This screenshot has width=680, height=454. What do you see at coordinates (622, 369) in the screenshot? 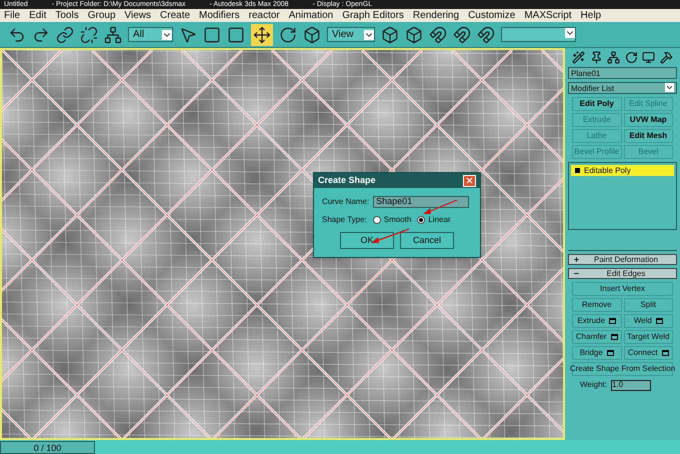
I see `edge-button: Create Shape From Selection` at bounding box center [622, 369].